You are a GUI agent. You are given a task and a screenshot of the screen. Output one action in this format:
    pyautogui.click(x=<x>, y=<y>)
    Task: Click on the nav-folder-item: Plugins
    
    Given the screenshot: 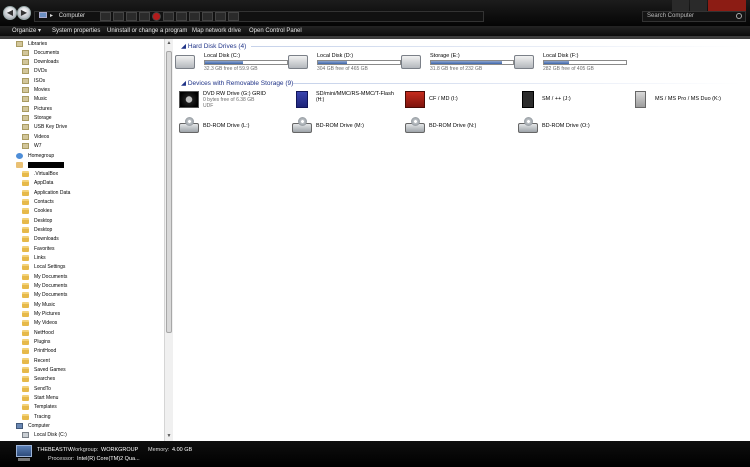 What is the action you would take?
    pyautogui.click(x=36, y=341)
    